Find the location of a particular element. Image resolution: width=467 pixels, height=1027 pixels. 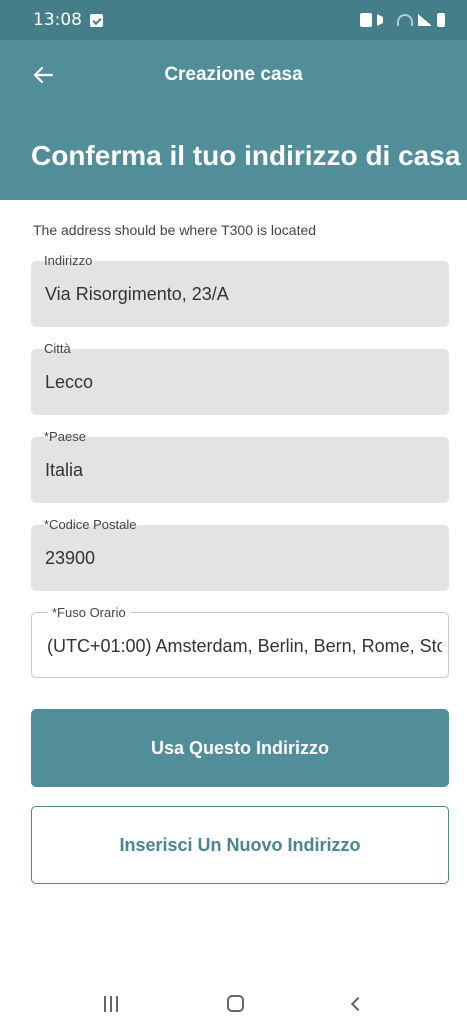

address-field-label: Indirizzo is located at coordinates (69, 260).